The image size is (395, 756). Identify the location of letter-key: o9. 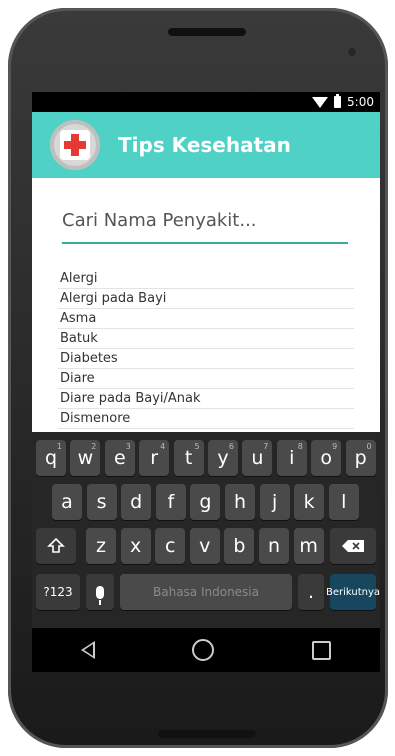
(326, 458).